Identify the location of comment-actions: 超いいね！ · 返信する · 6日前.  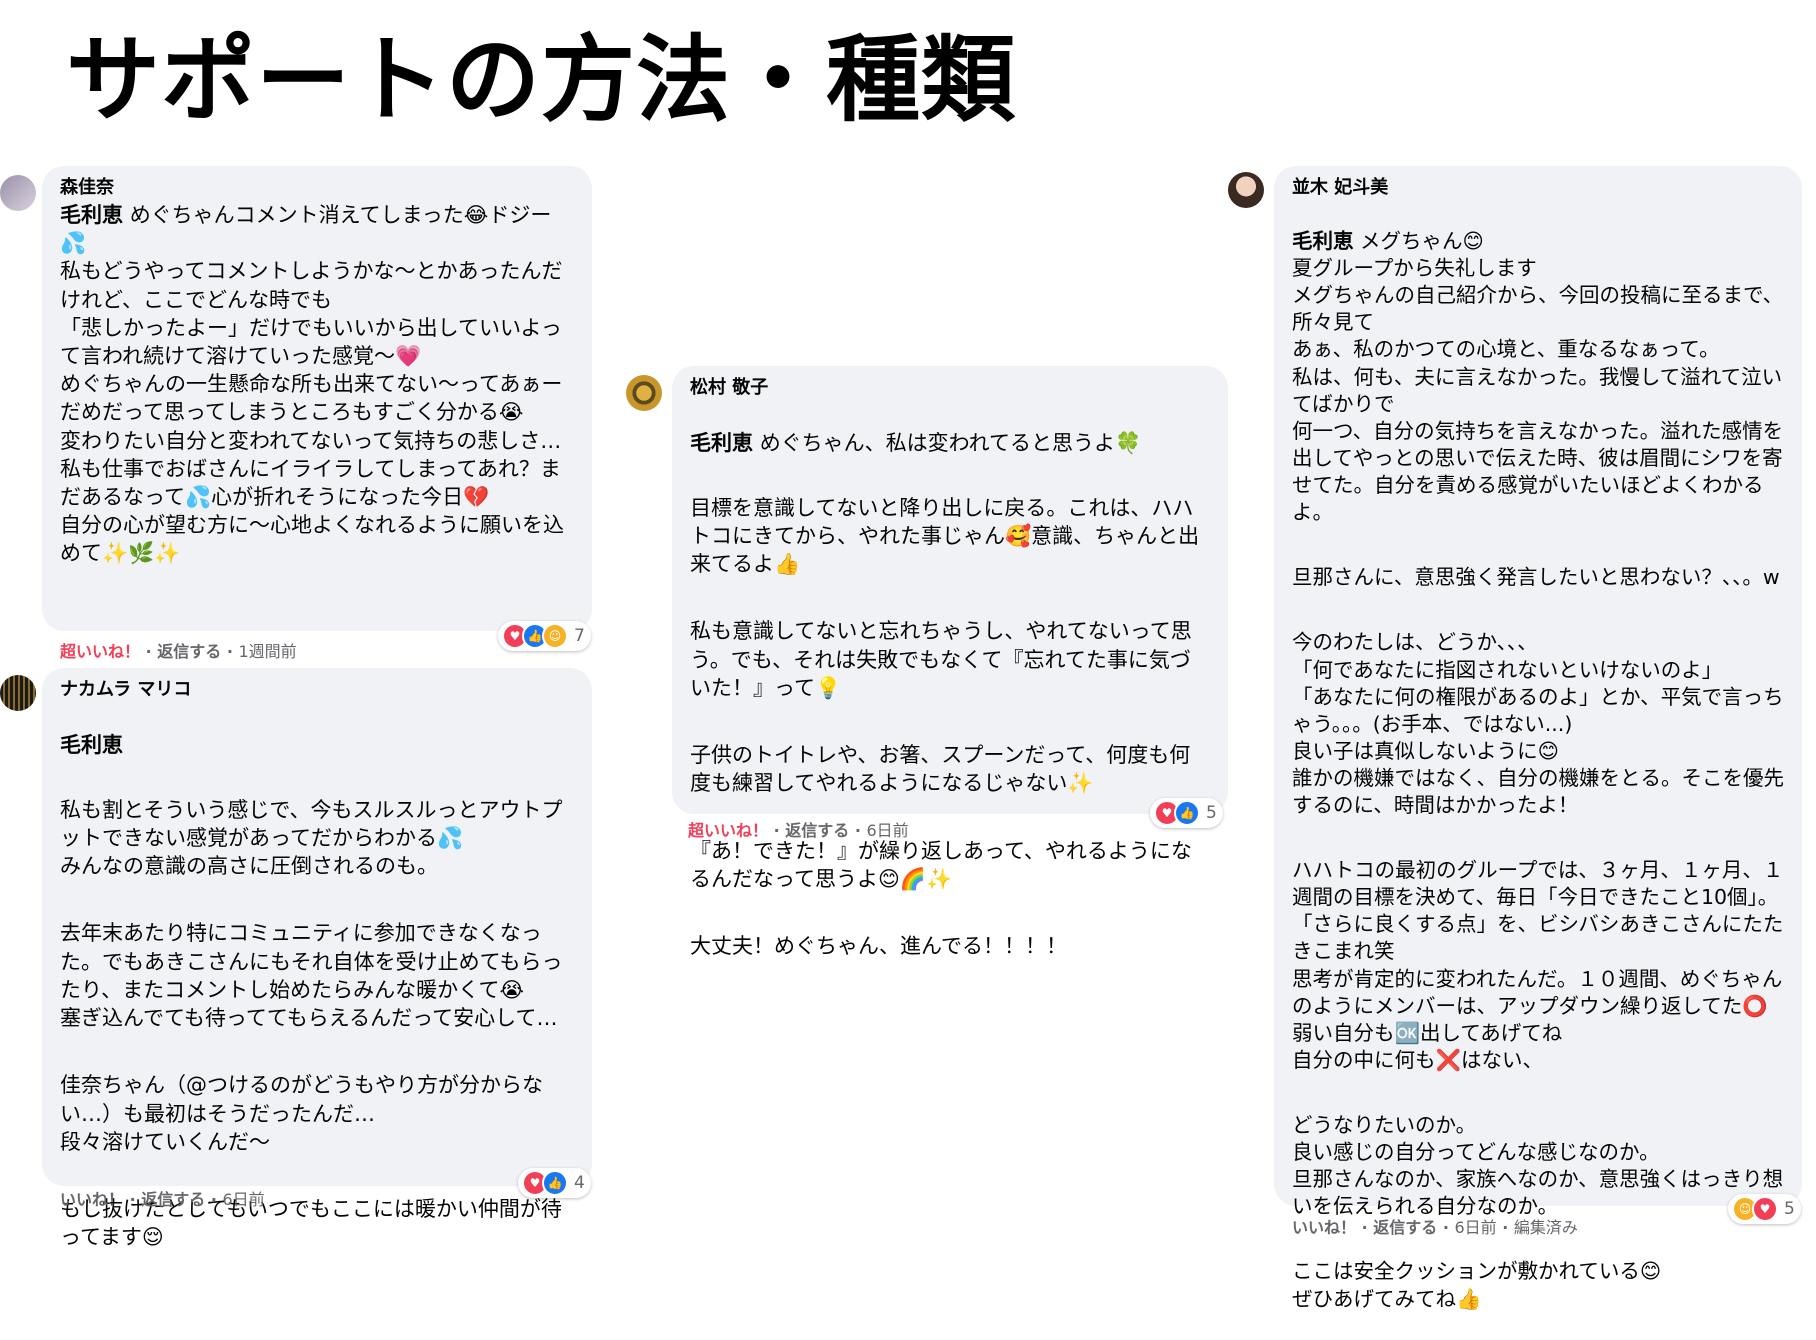
(798, 830).